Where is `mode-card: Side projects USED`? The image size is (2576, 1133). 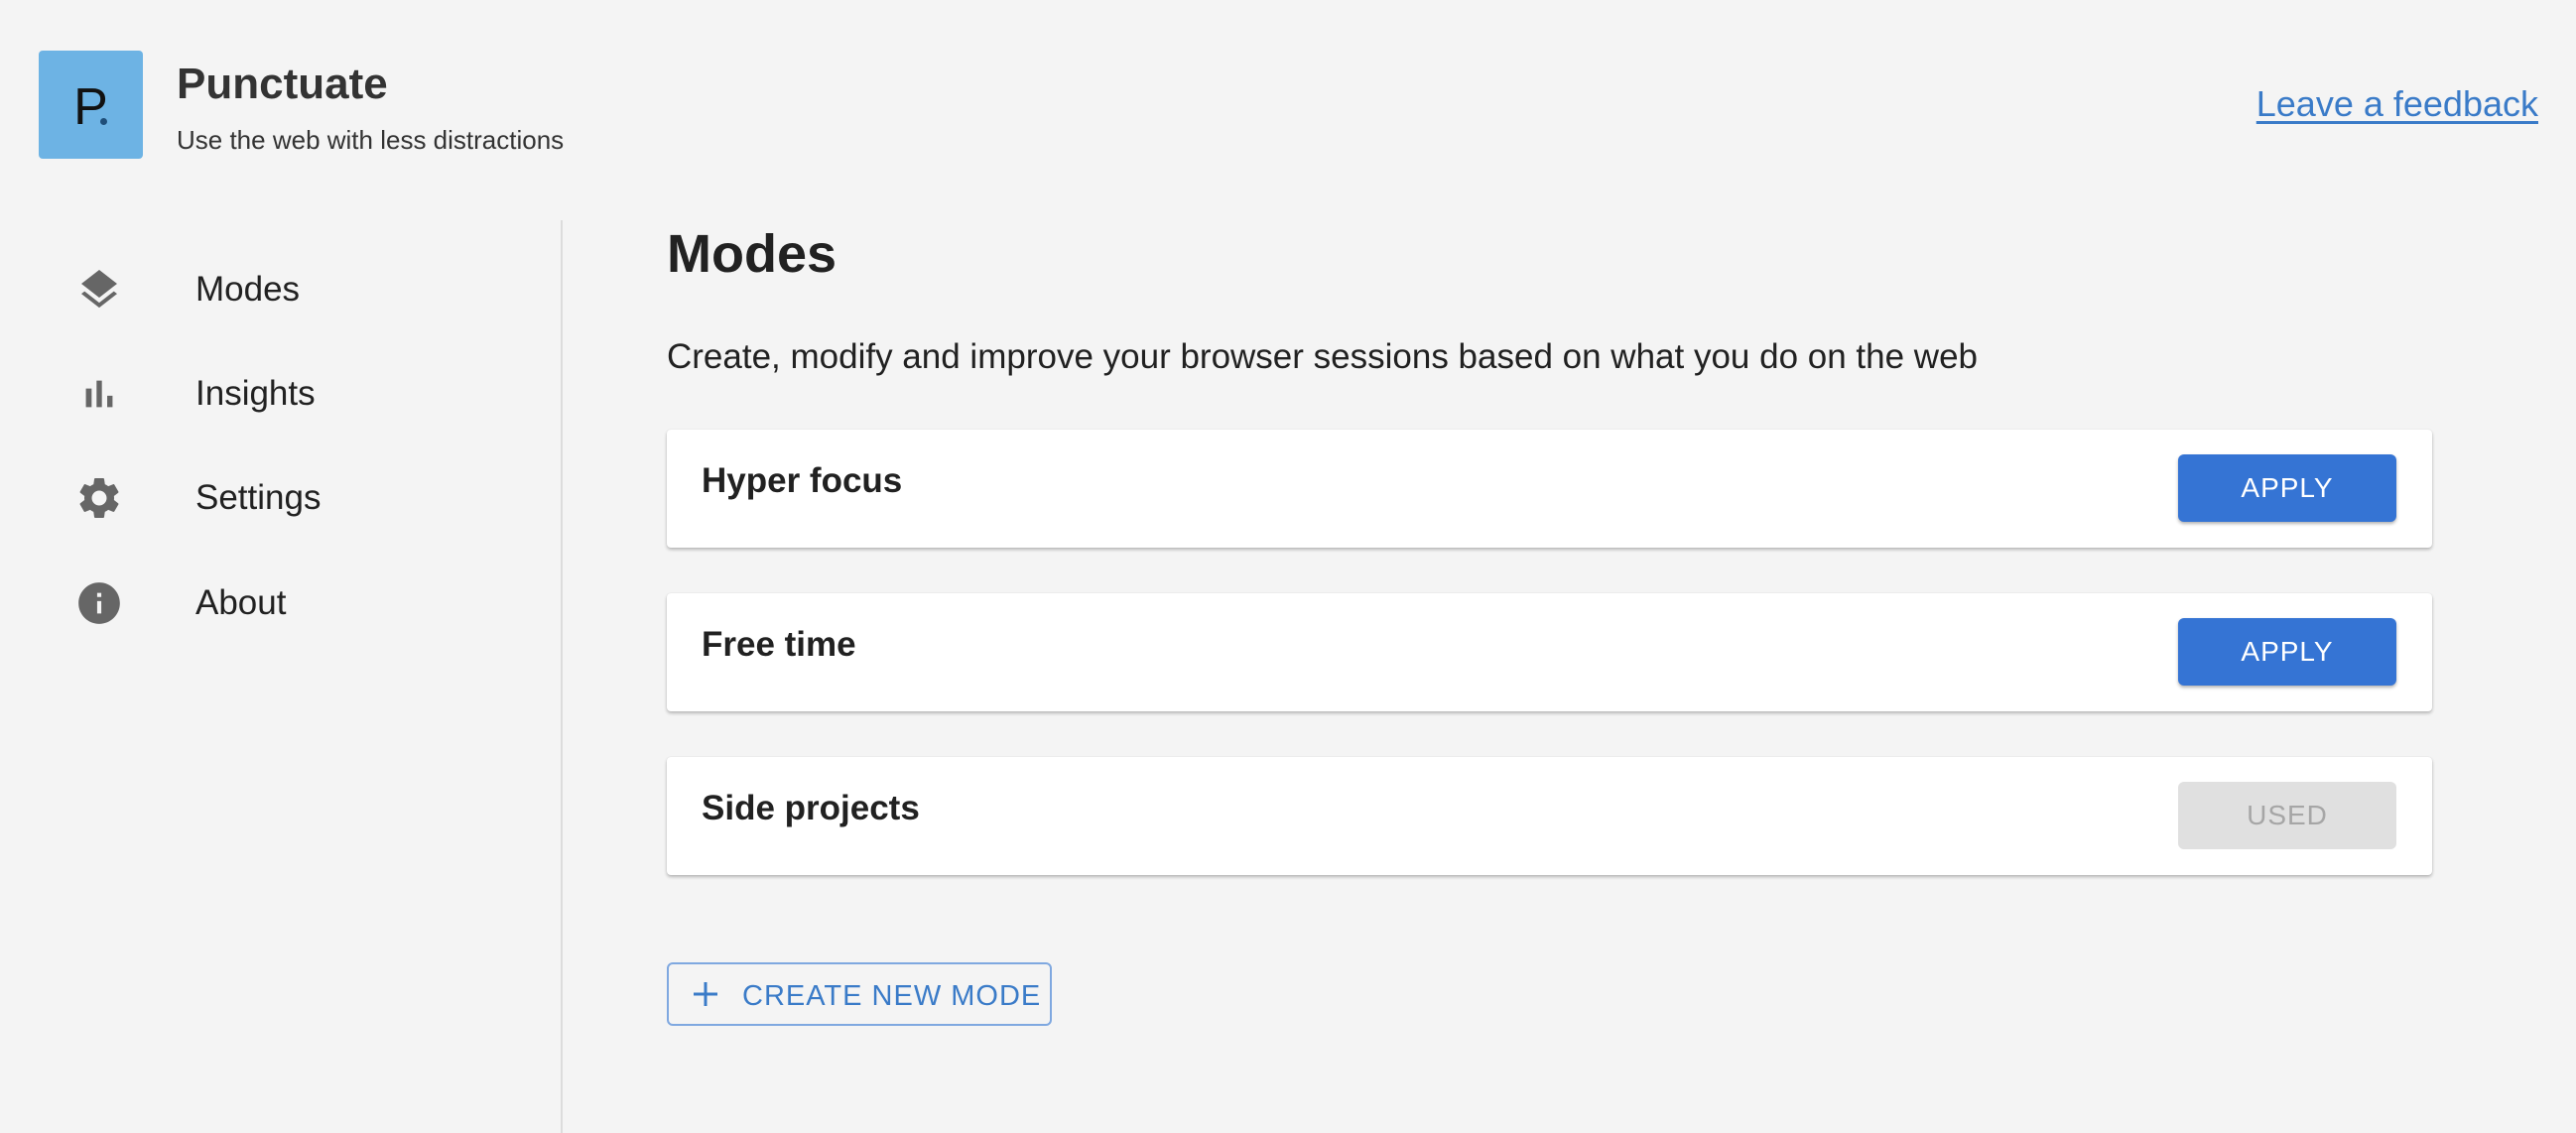 mode-card: Side projects USED is located at coordinates (1550, 816).